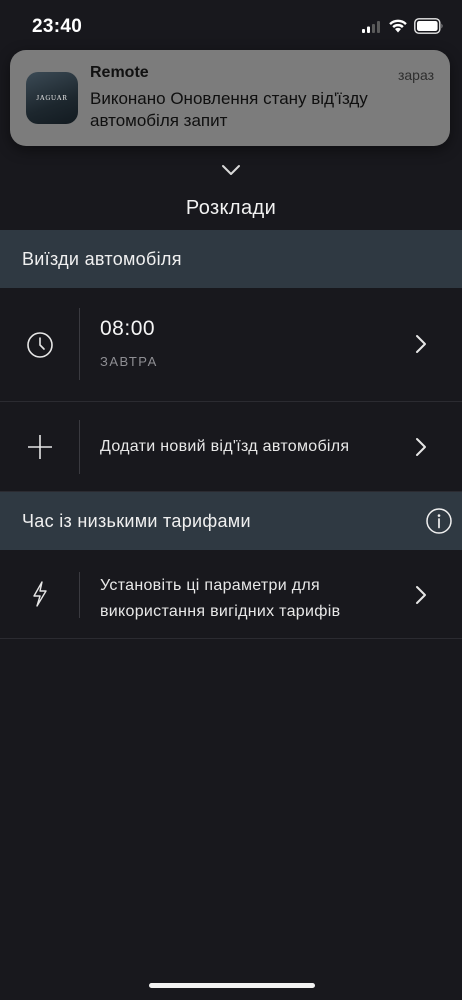  I want to click on section-header-tariffs: Час із низькими тарифами, so click(231, 521).